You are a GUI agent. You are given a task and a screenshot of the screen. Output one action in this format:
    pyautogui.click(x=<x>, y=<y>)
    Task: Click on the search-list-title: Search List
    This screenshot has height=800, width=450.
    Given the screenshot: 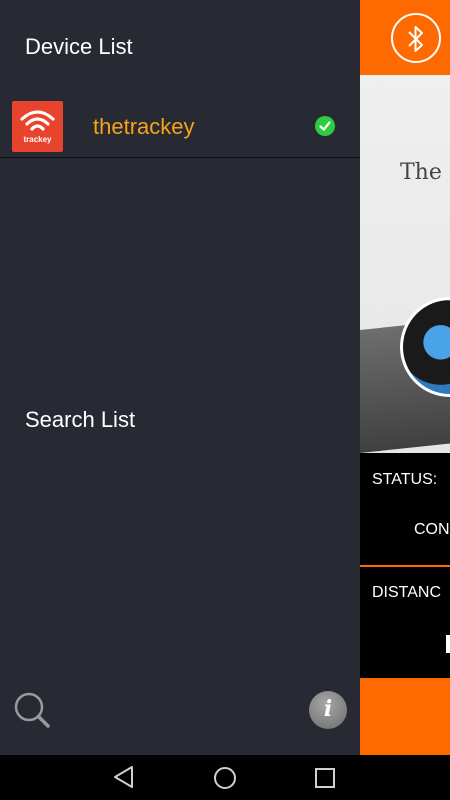 What is the action you would take?
    pyautogui.click(x=80, y=419)
    